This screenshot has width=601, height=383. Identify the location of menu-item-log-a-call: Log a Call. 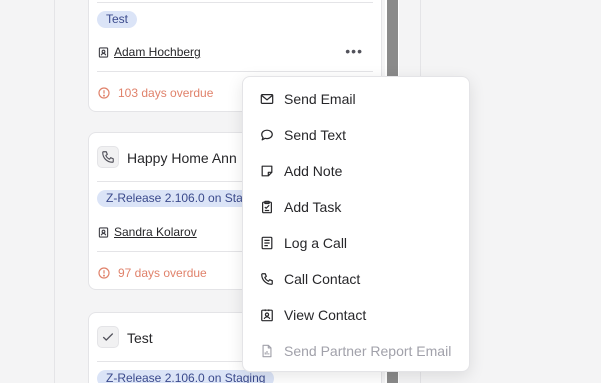
(356, 243).